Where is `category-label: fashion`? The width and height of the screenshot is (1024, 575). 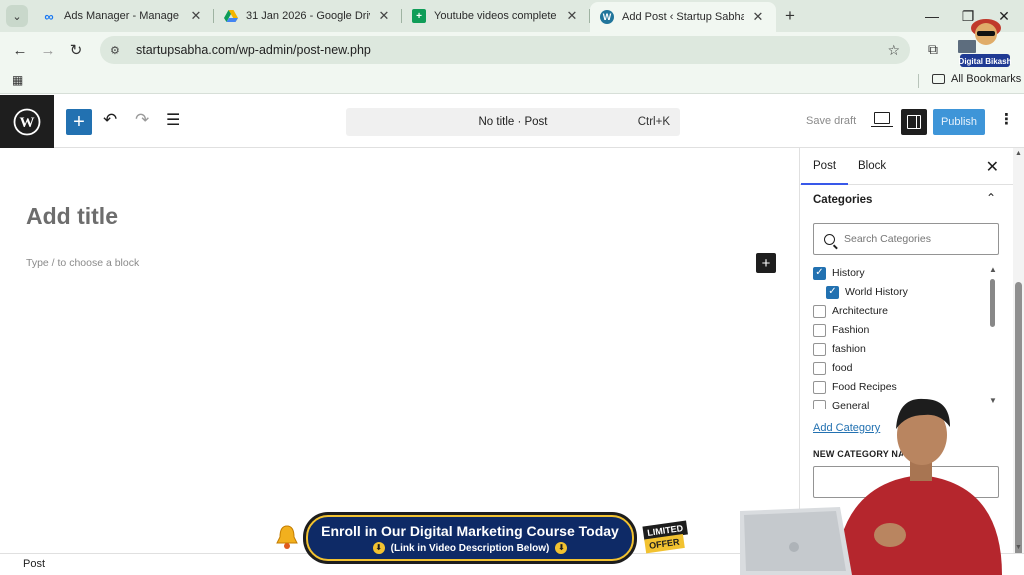 category-label: fashion is located at coordinates (849, 349).